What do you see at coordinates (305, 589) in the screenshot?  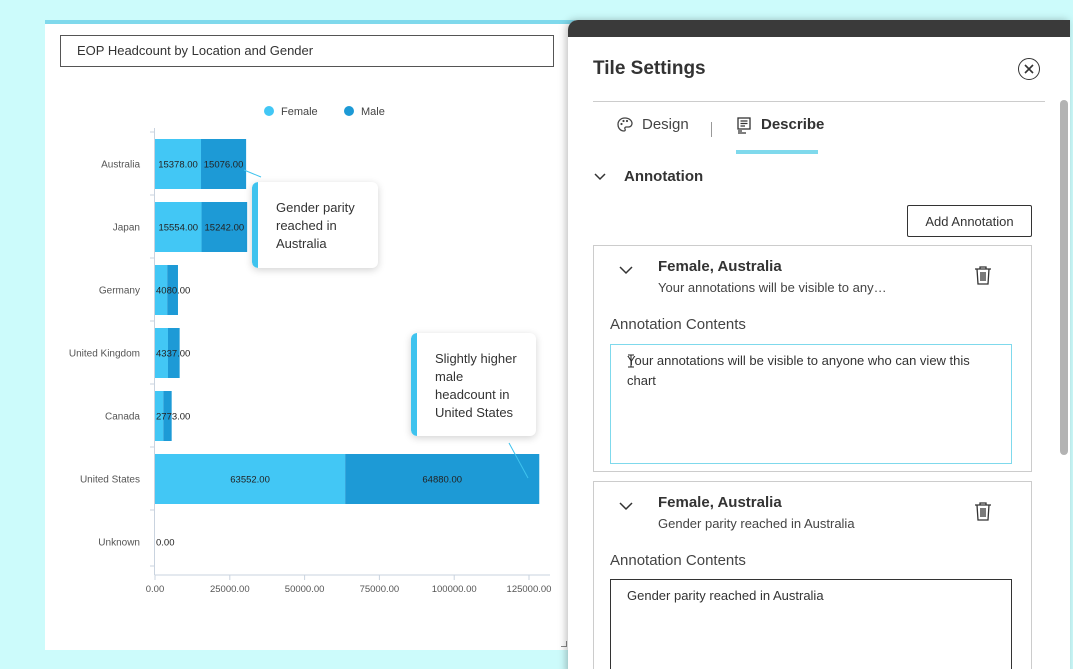 I see `x-tick-label: 50000.00` at bounding box center [305, 589].